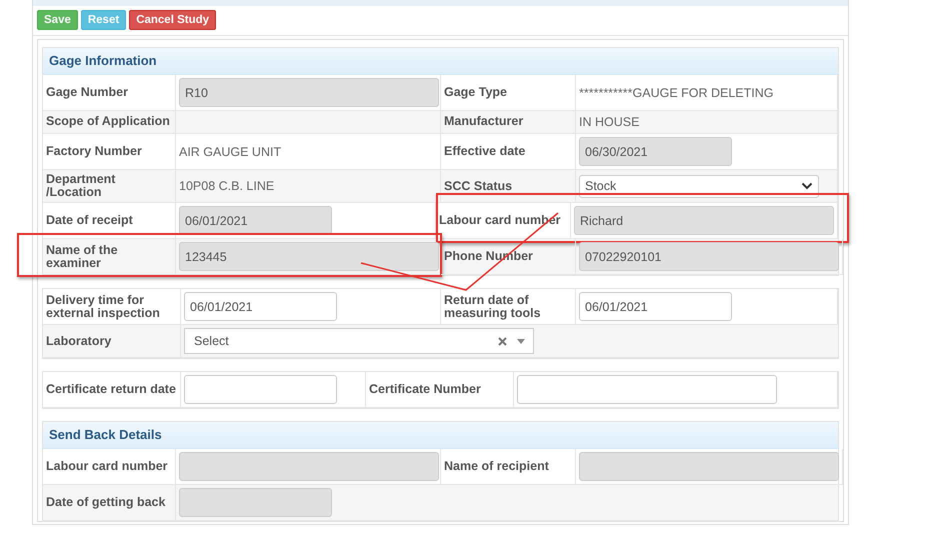 The height and width of the screenshot is (538, 947). I want to click on field-label: Certificate Number, so click(440, 390).